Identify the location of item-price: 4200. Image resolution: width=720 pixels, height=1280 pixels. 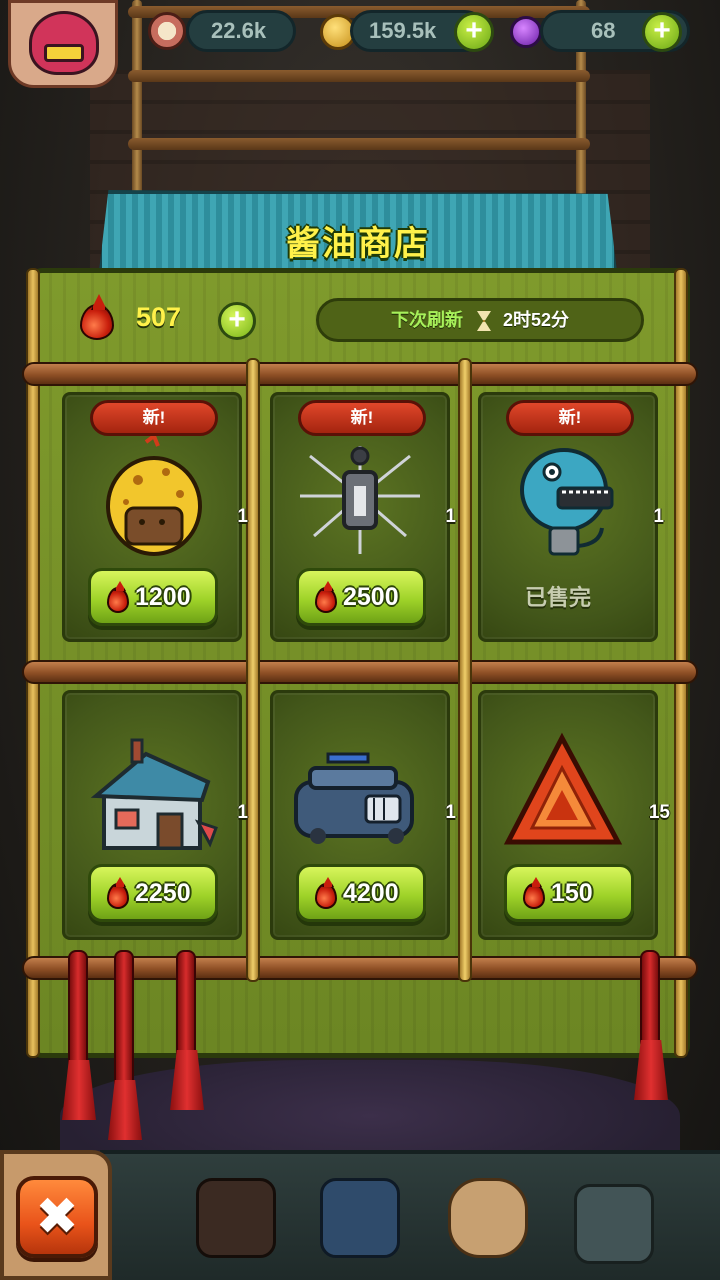
(371, 893).